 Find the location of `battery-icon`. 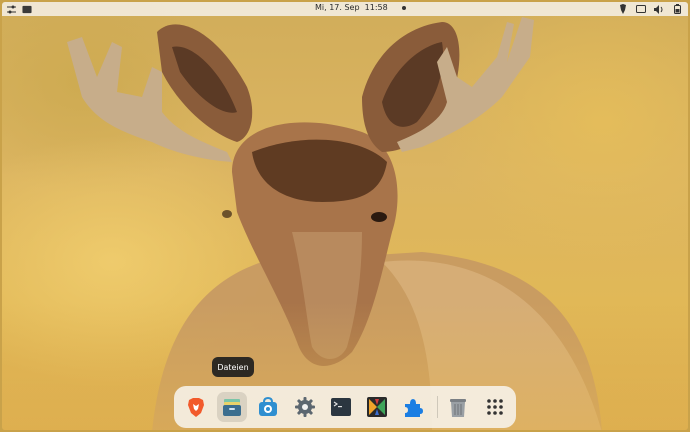

battery-icon is located at coordinates (677, 9).